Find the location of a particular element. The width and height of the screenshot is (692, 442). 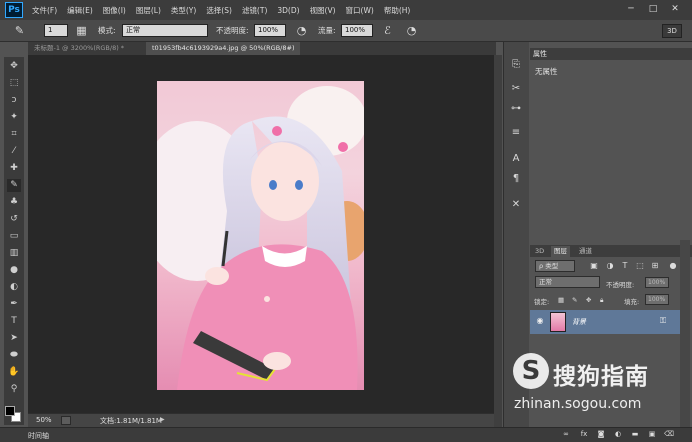

lock-label: 锁定: is located at coordinates (542, 302).